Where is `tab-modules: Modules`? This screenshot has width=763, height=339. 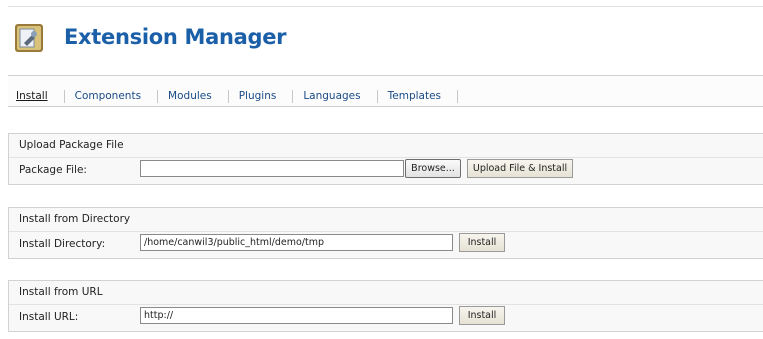
tab-modules: Modules is located at coordinates (193, 96).